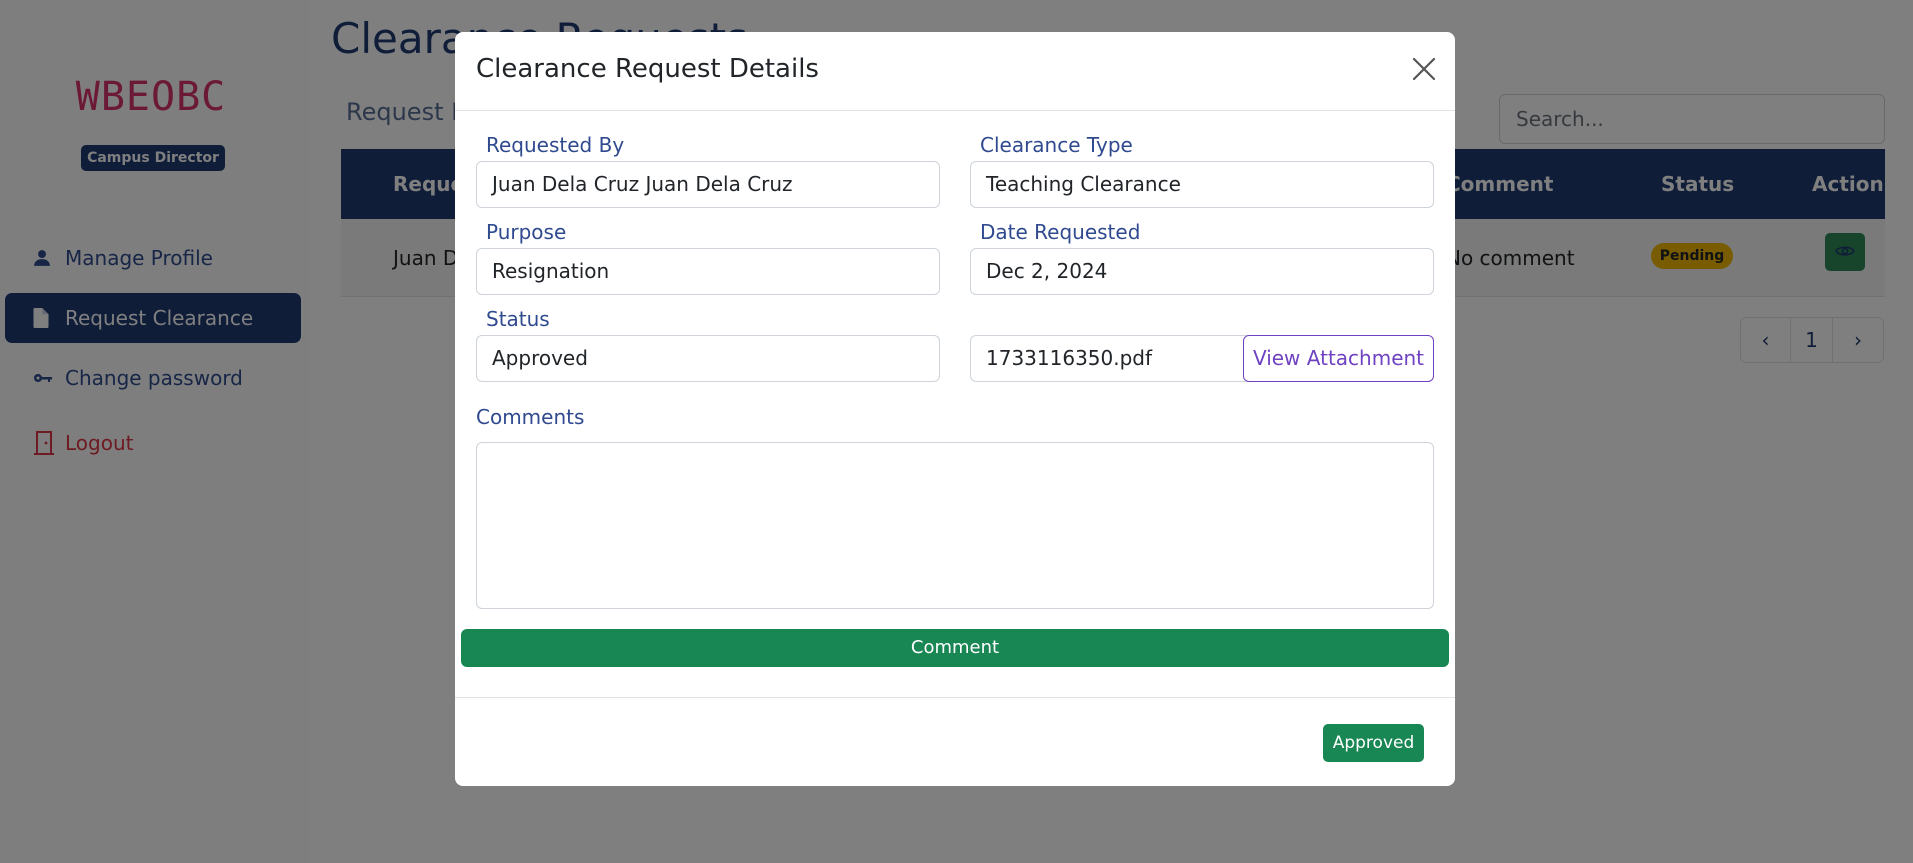 The height and width of the screenshot is (863, 1913). I want to click on approved-status-button: Approved, so click(1373, 743).